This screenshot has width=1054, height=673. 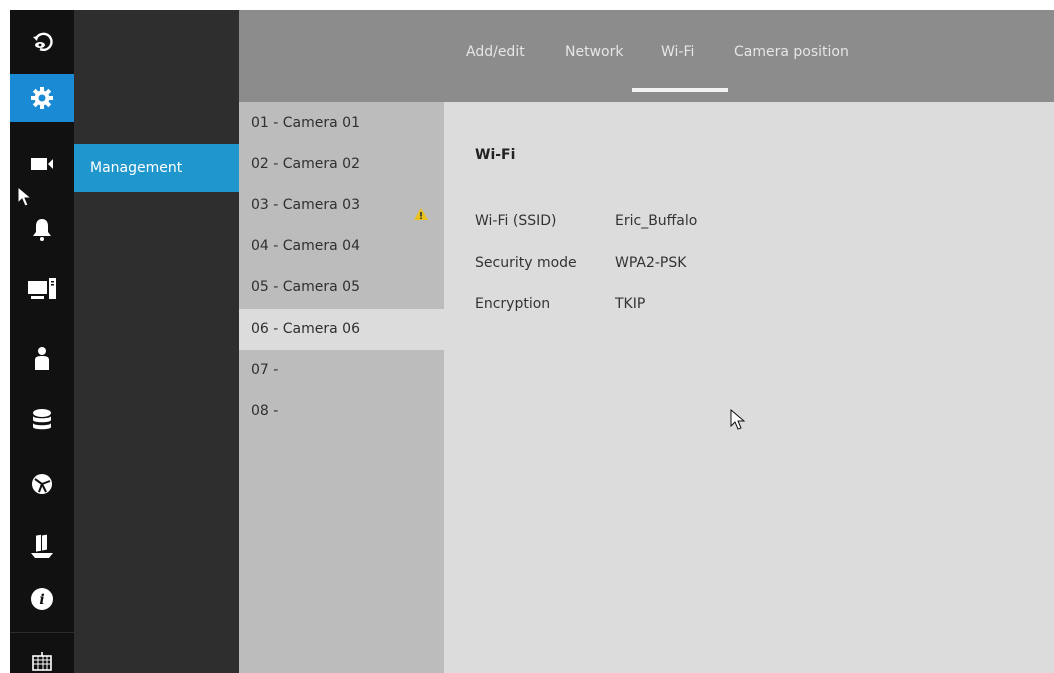 What do you see at coordinates (651, 263) in the screenshot?
I see `security-mode-value: WPA2-PSK` at bounding box center [651, 263].